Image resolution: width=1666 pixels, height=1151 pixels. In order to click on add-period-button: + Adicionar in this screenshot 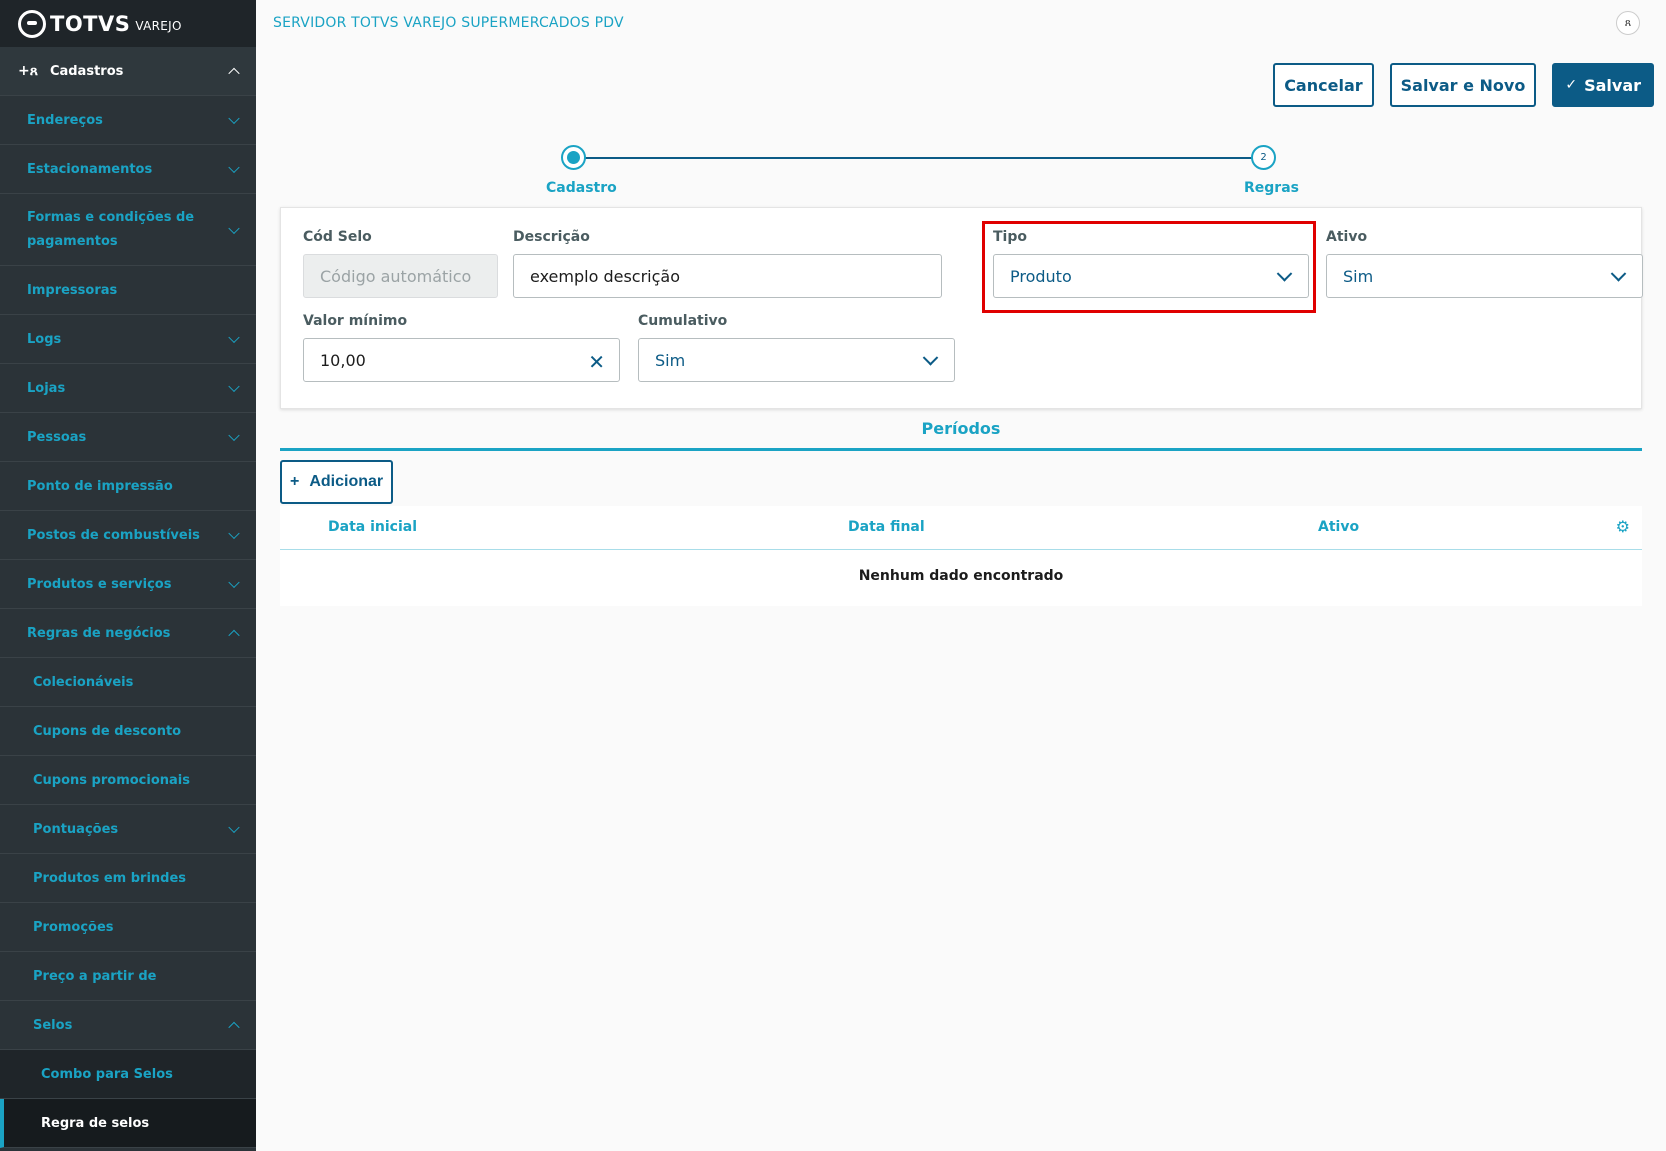, I will do `click(337, 482)`.